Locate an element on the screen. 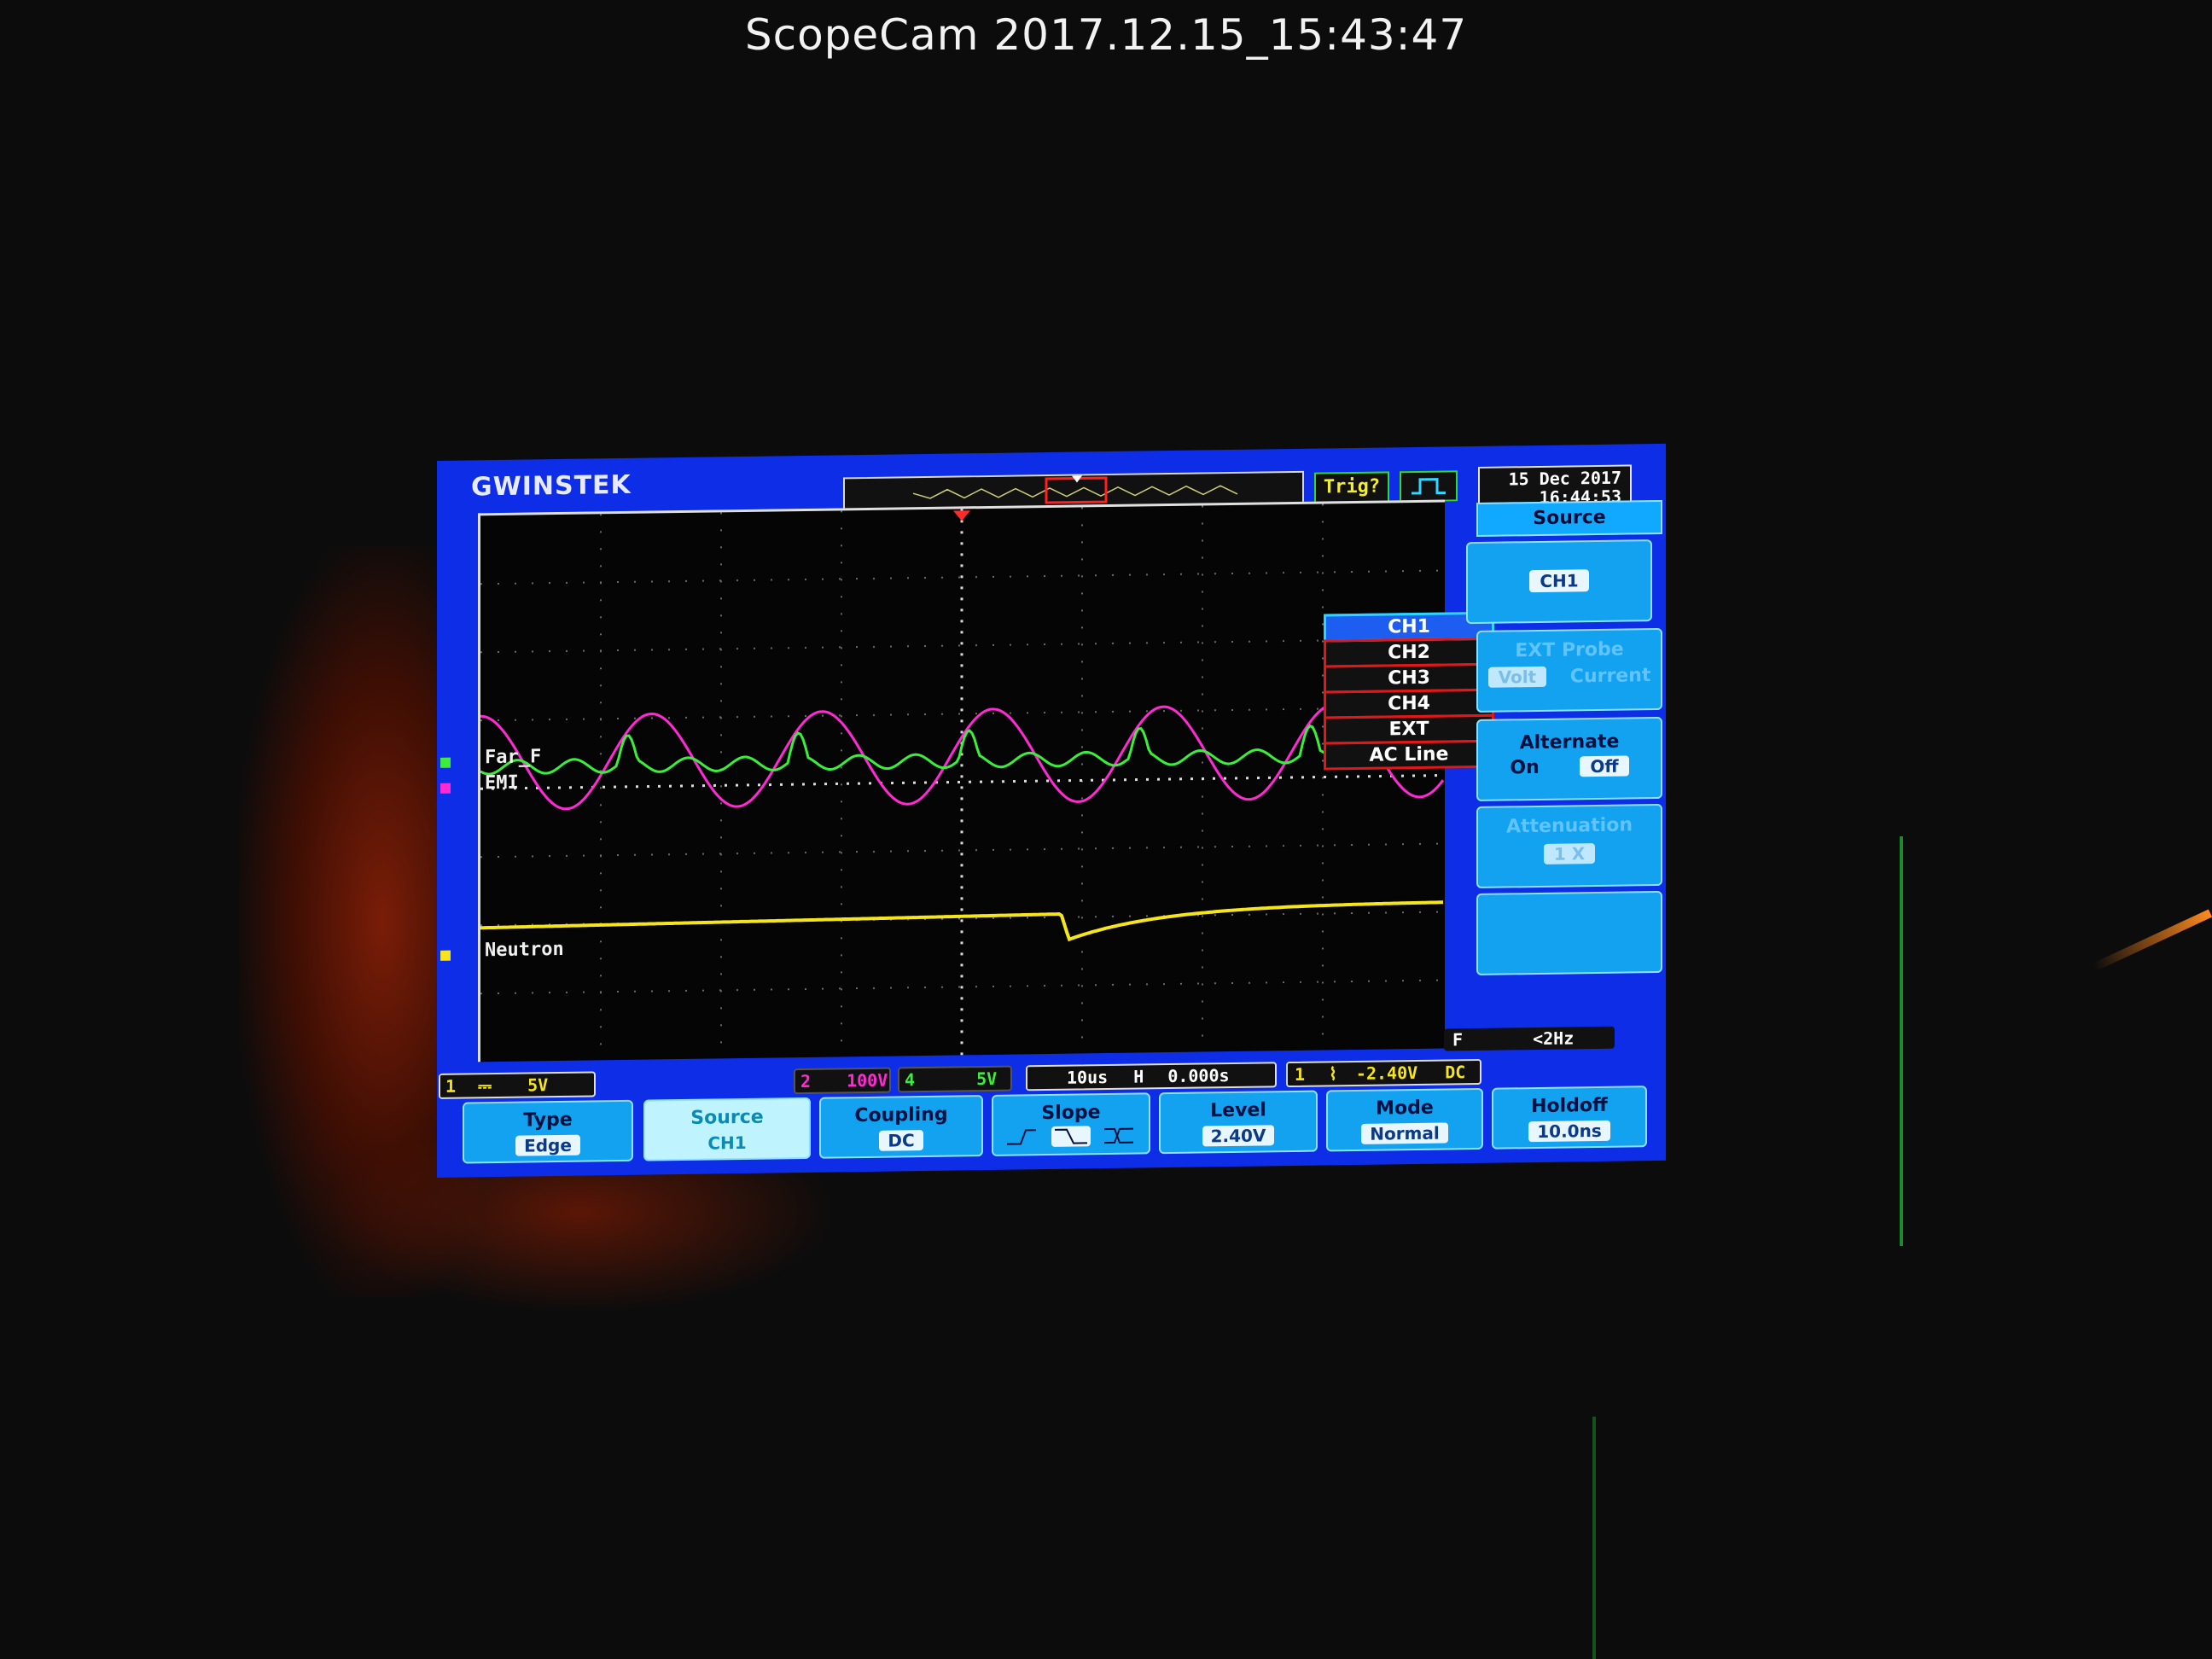 This screenshot has height=1659, width=2212. slope-options-icon is located at coordinates (1070, 1136).